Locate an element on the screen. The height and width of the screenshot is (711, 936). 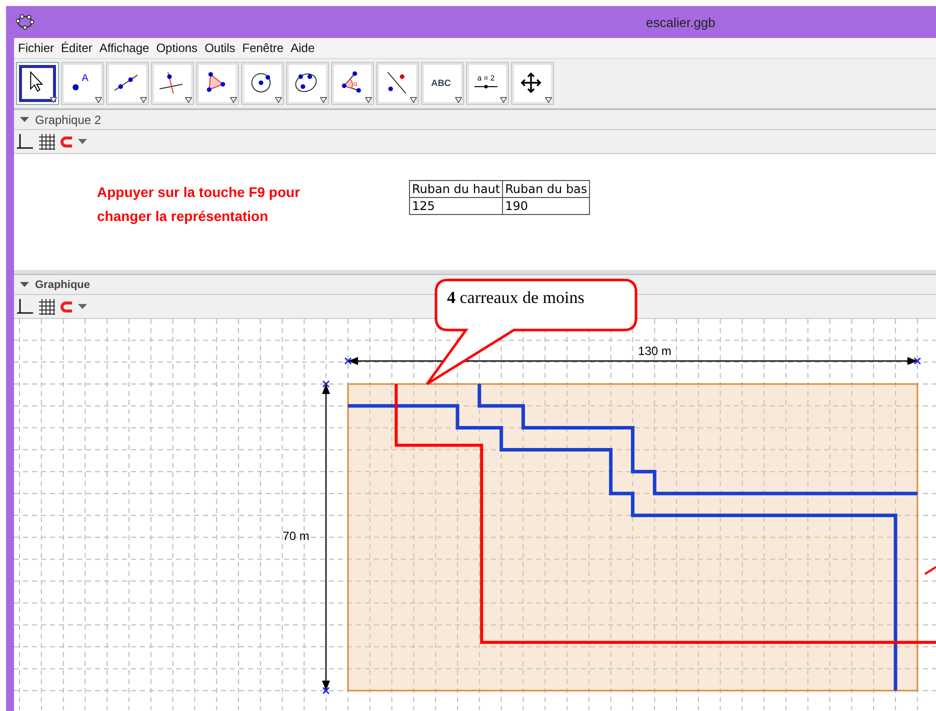
menu-item: Éditer is located at coordinates (76, 48).